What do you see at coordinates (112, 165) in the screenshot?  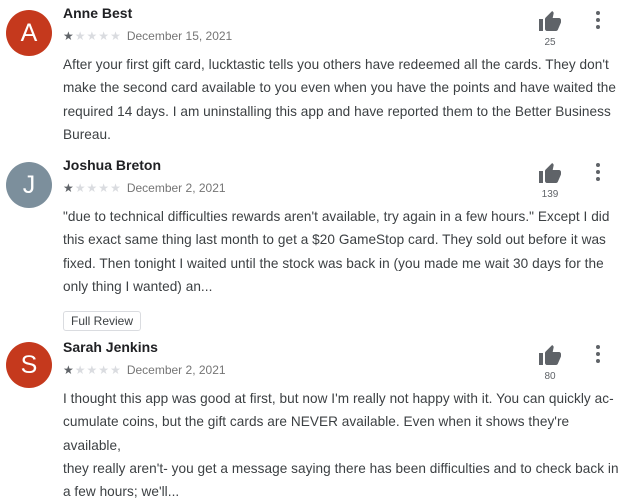 I see `reviewer-name: Joshua Breton` at bounding box center [112, 165].